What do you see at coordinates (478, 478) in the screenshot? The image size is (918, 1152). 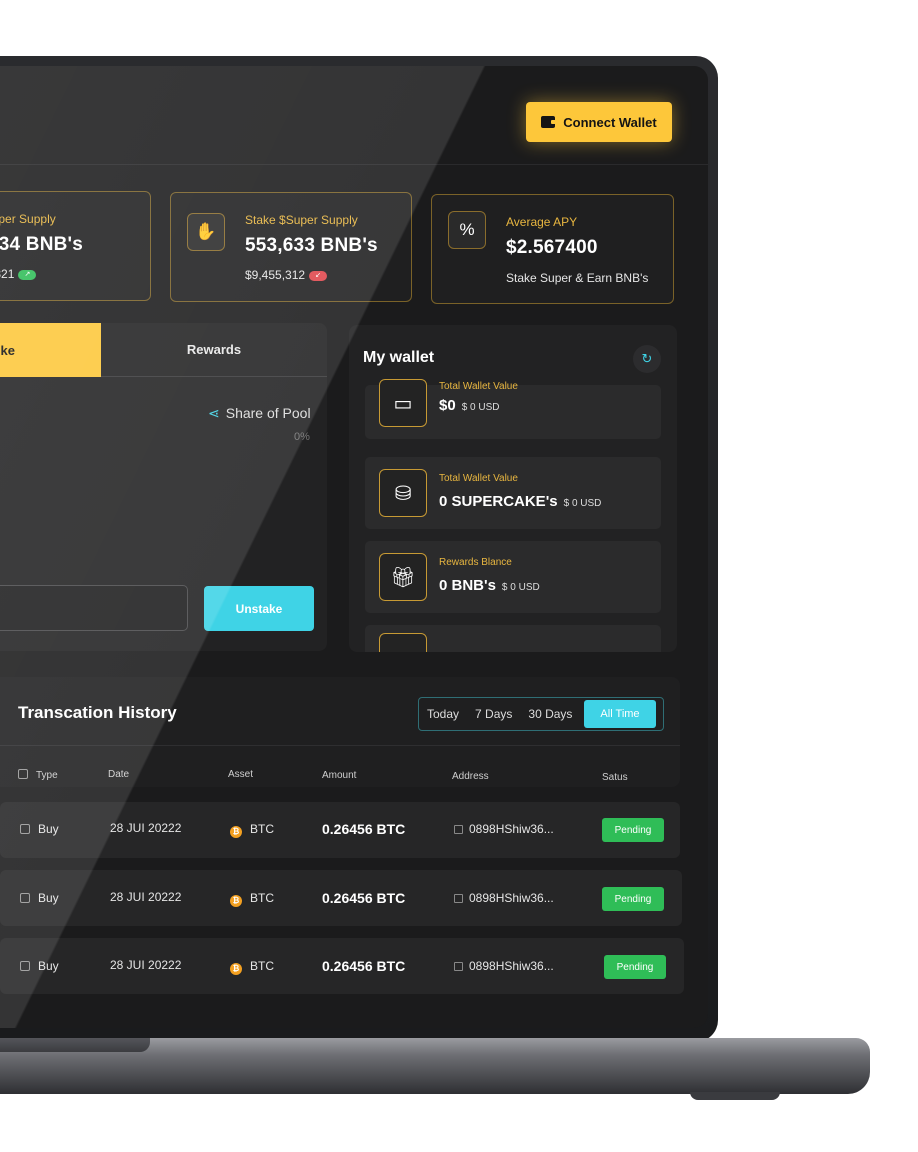 I see `wallet-item-label: Total Wallet Value` at bounding box center [478, 478].